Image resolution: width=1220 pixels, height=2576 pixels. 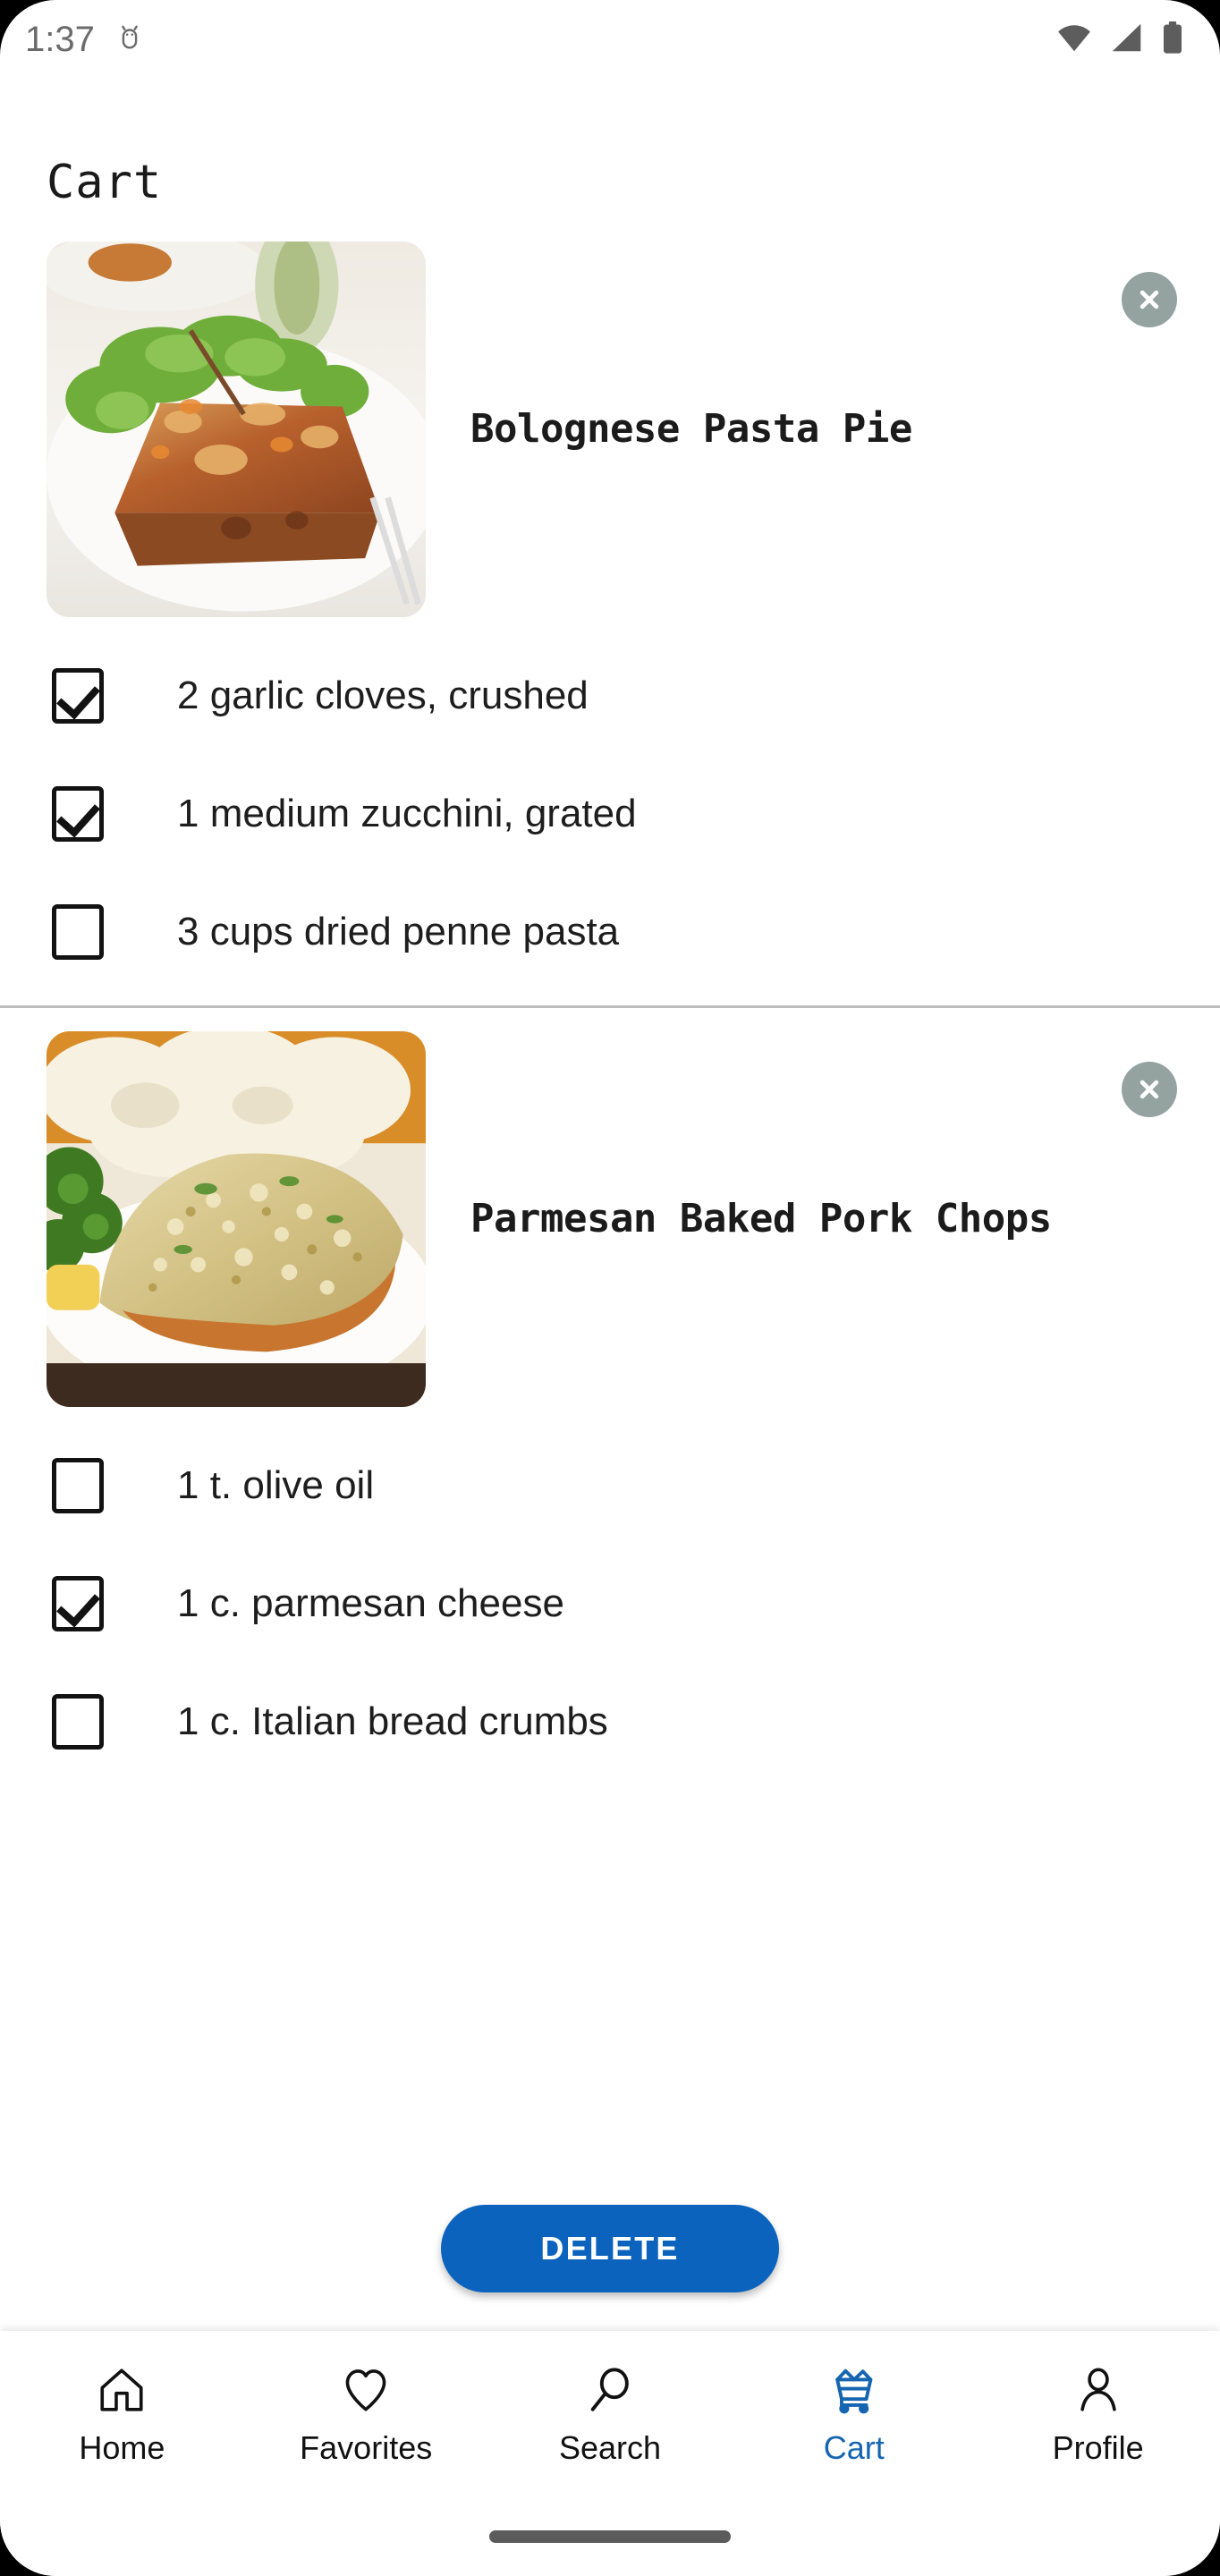 I want to click on nav-item-home: Home, so click(x=122, y=2414).